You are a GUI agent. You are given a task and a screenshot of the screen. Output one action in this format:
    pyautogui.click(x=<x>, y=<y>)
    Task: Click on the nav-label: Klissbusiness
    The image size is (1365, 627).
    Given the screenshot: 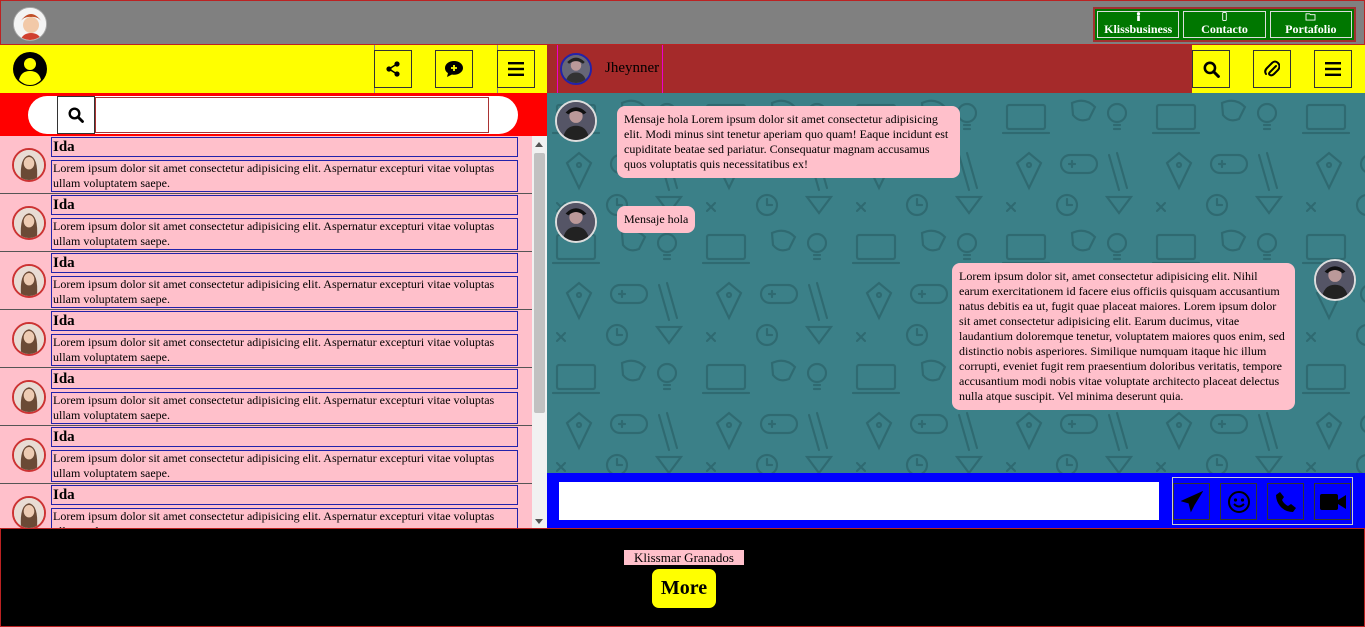 What is the action you would take?
    pyautogui.click(x=1138, y=29)
    